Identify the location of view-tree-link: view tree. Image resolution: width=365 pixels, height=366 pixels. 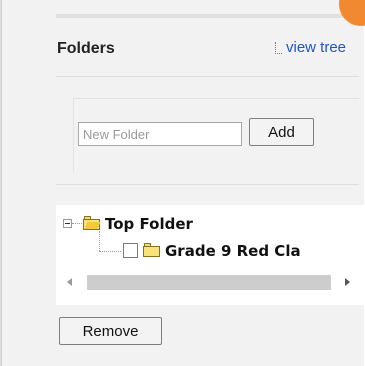
(309, 47).